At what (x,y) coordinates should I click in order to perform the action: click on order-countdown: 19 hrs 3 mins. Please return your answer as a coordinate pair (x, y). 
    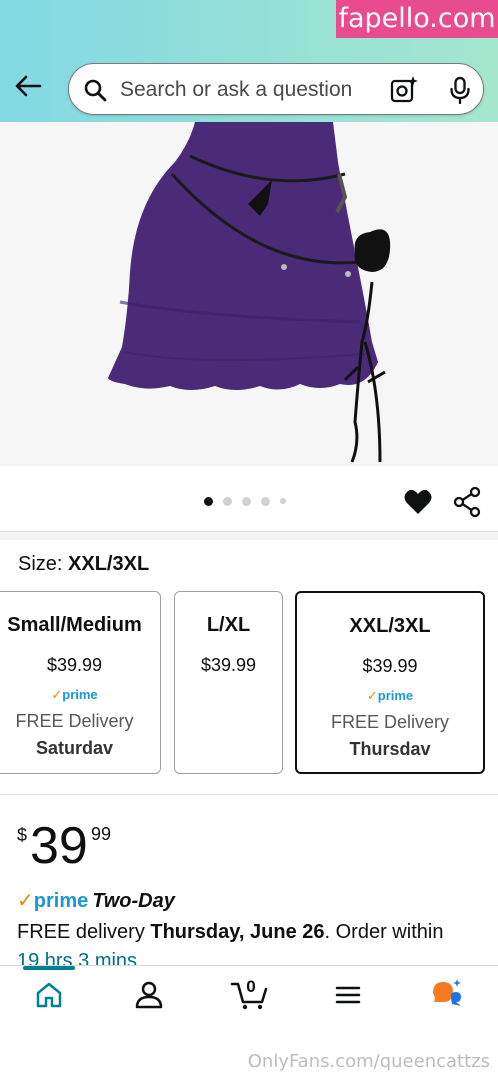
    Looking at the image, I should click on (77, 958).